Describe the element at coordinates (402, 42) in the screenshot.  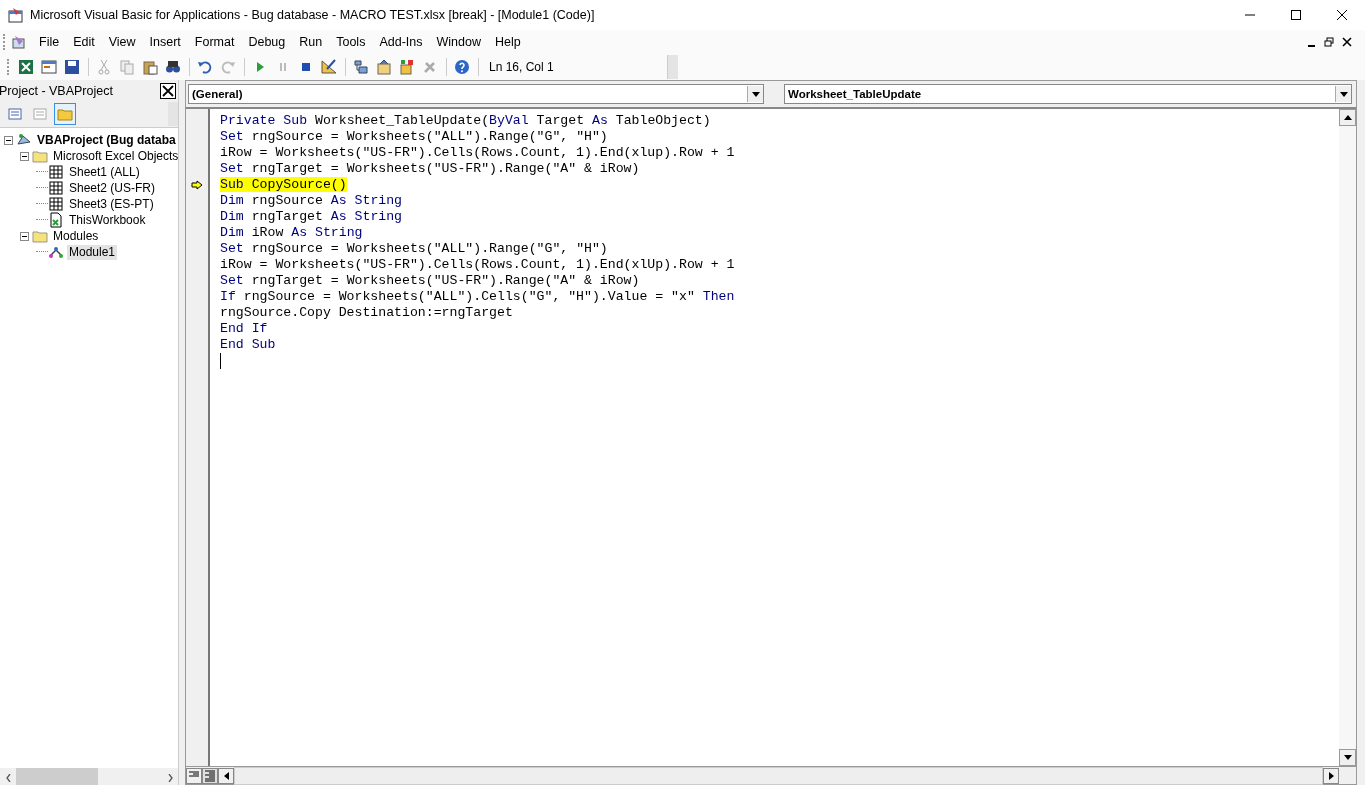
I see `menu-item: Add-Ins` at that location.